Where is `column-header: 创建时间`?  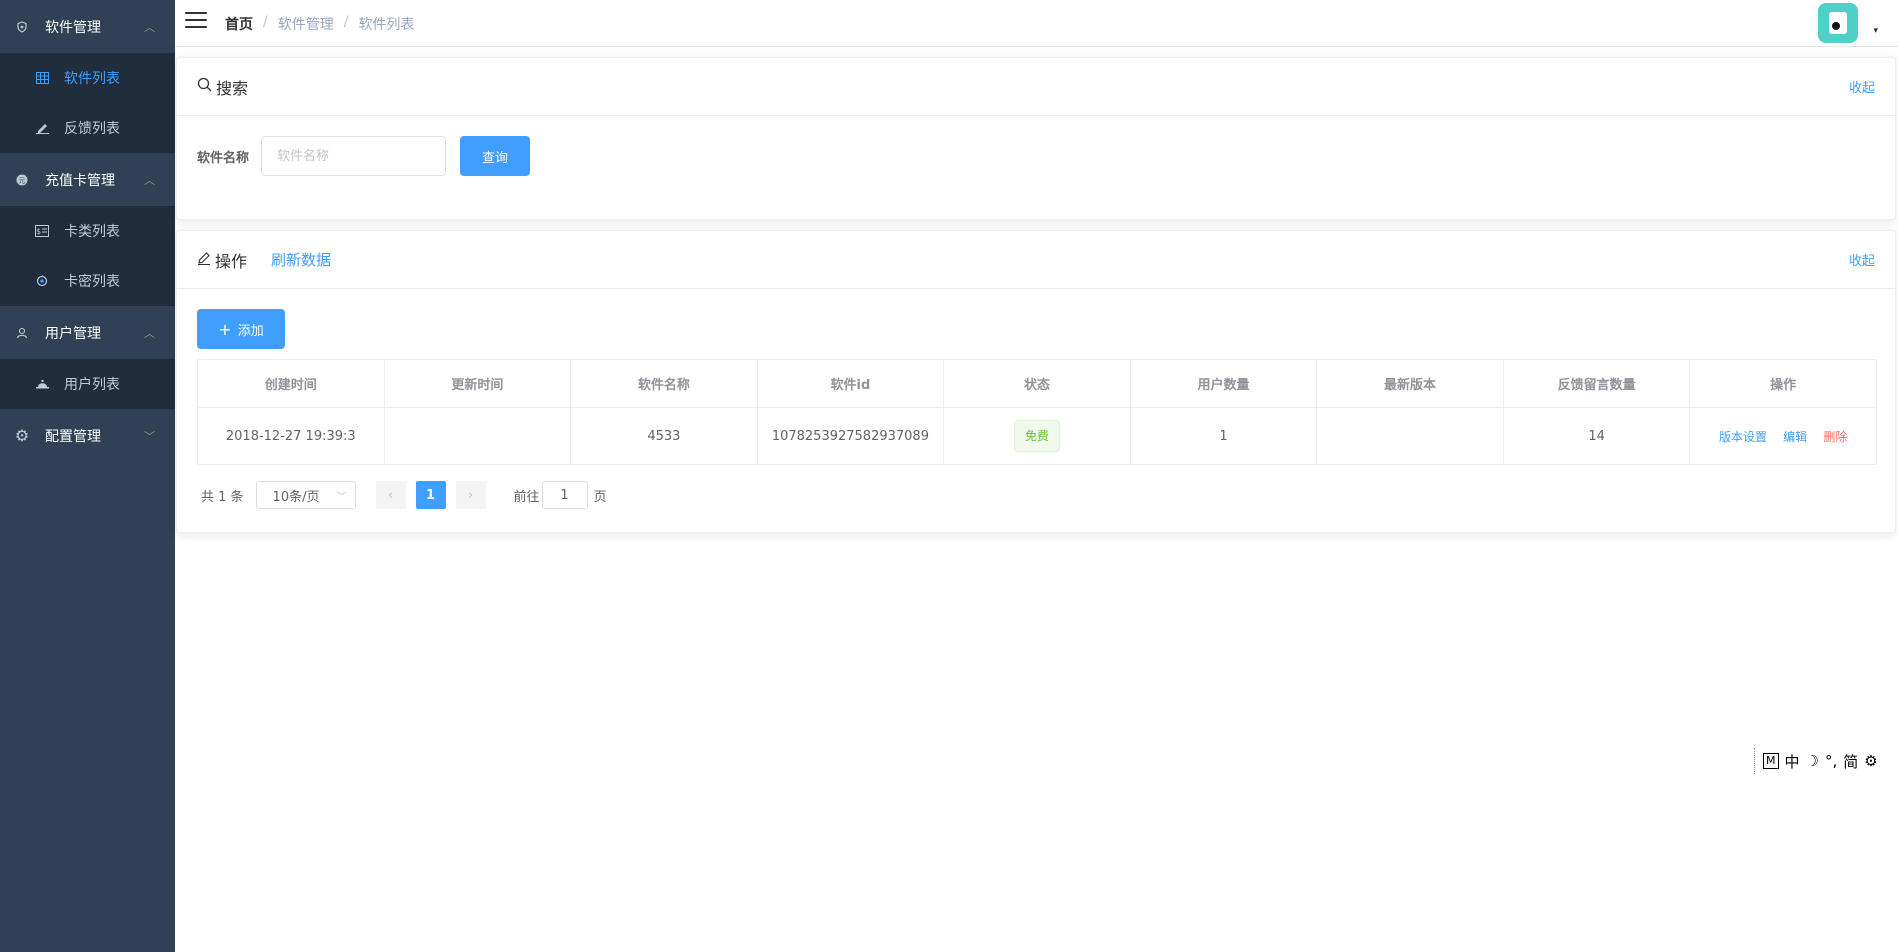
column-header: 创建时间 is located at coordinates (291, 383).